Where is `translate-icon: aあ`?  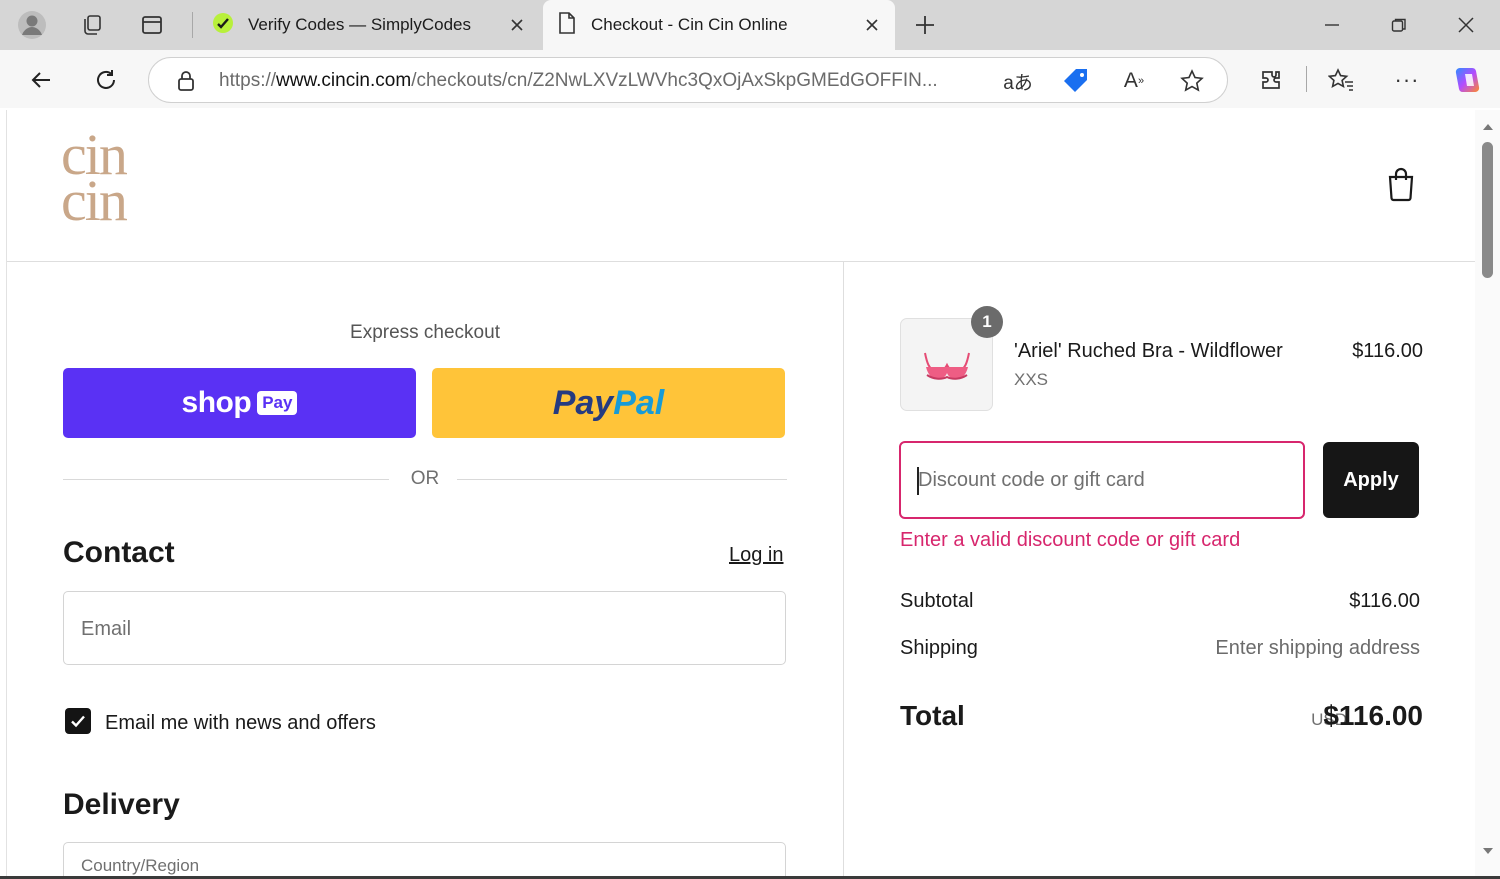 translate-icon: aあ is located at coordinates (1018, 81).